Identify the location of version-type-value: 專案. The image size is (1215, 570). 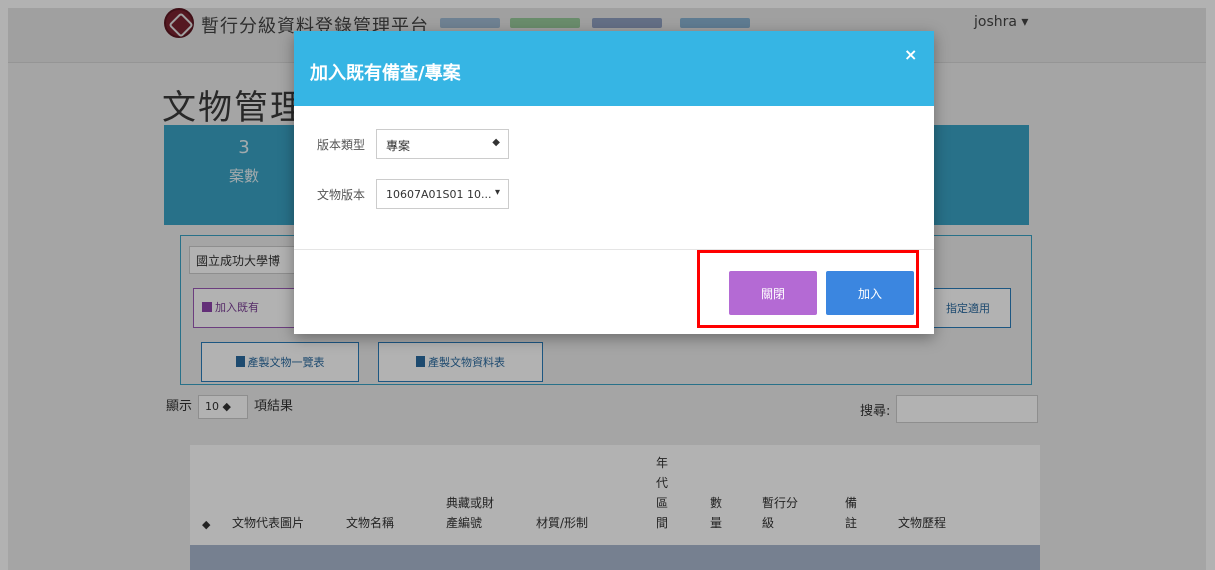
(398, 146).